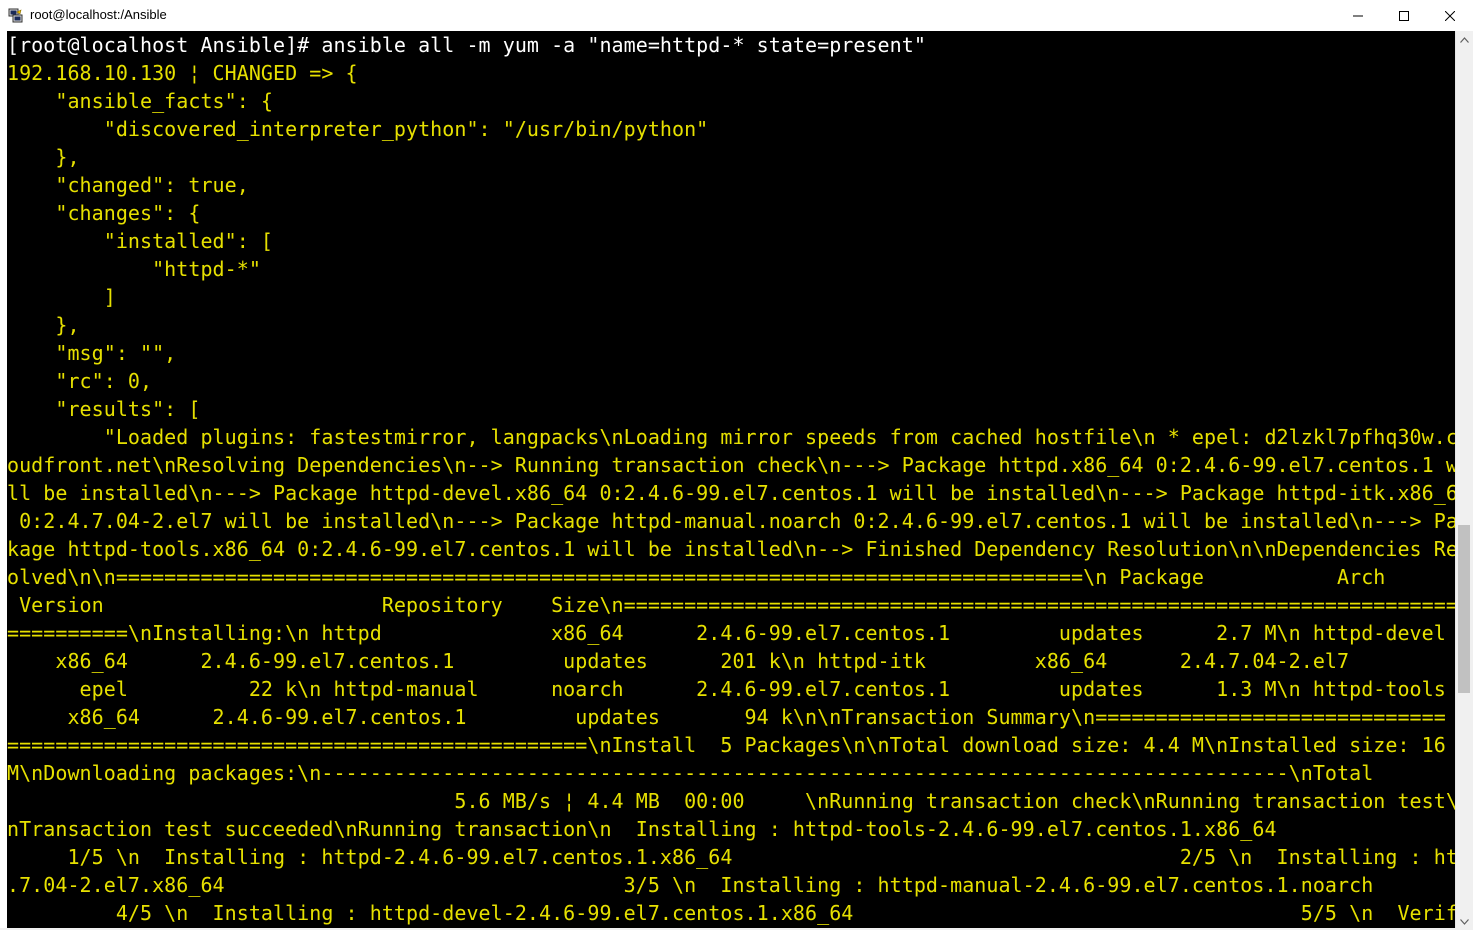  Describe the element at coordinates (3, 480) in the screenshot. I see `window-border` at that location.